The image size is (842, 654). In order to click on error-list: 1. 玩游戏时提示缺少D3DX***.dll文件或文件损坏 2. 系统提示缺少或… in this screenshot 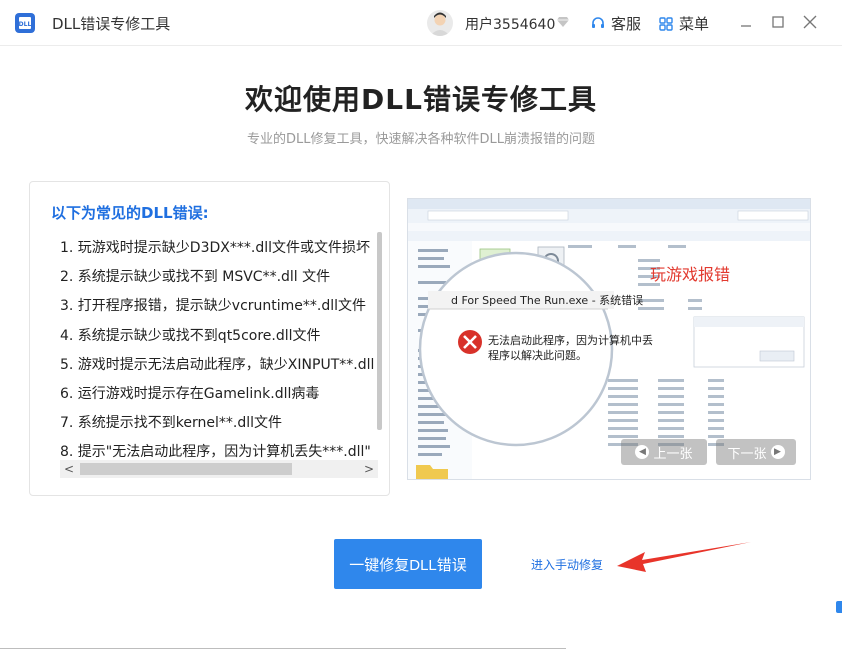, I will do `click(219, 349)`.